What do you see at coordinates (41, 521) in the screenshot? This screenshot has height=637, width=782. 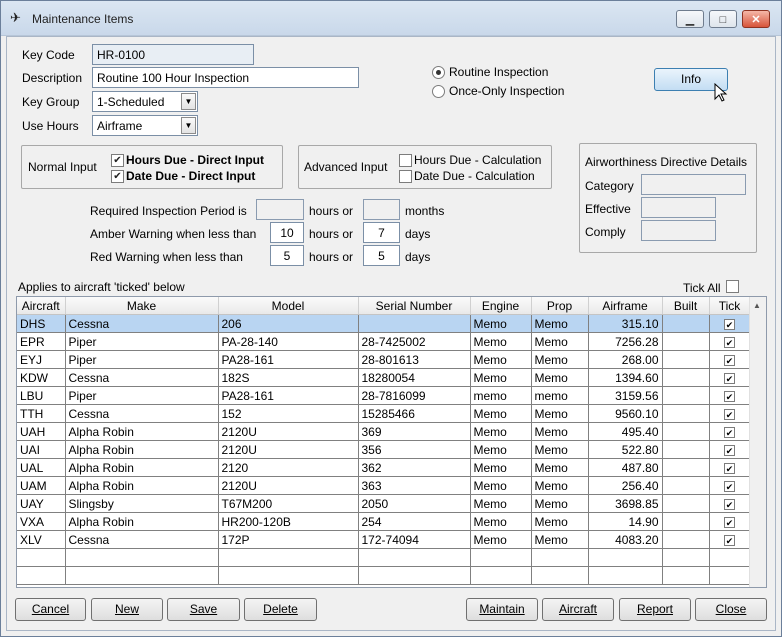 I see `cell-aircraft: VXA` at bounding box center [41, 521].